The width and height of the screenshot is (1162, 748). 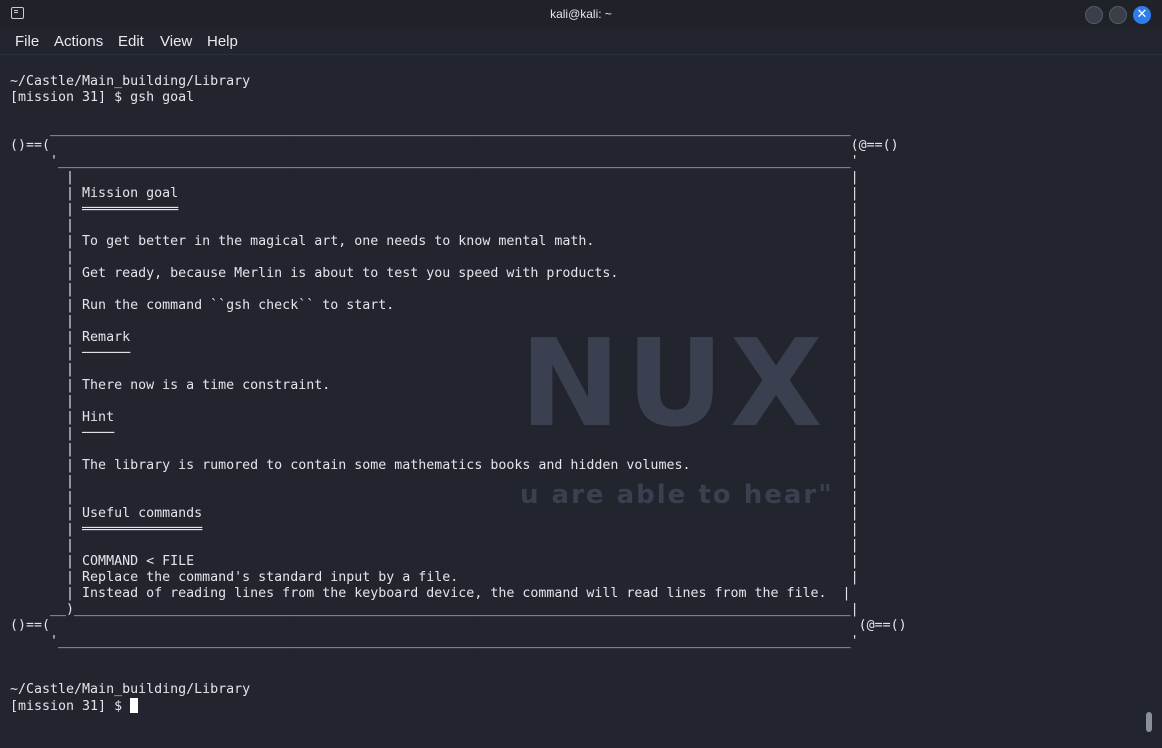 I want to click on title-bar: kali@kali: ~ ✕, so click(x=581, y=14).